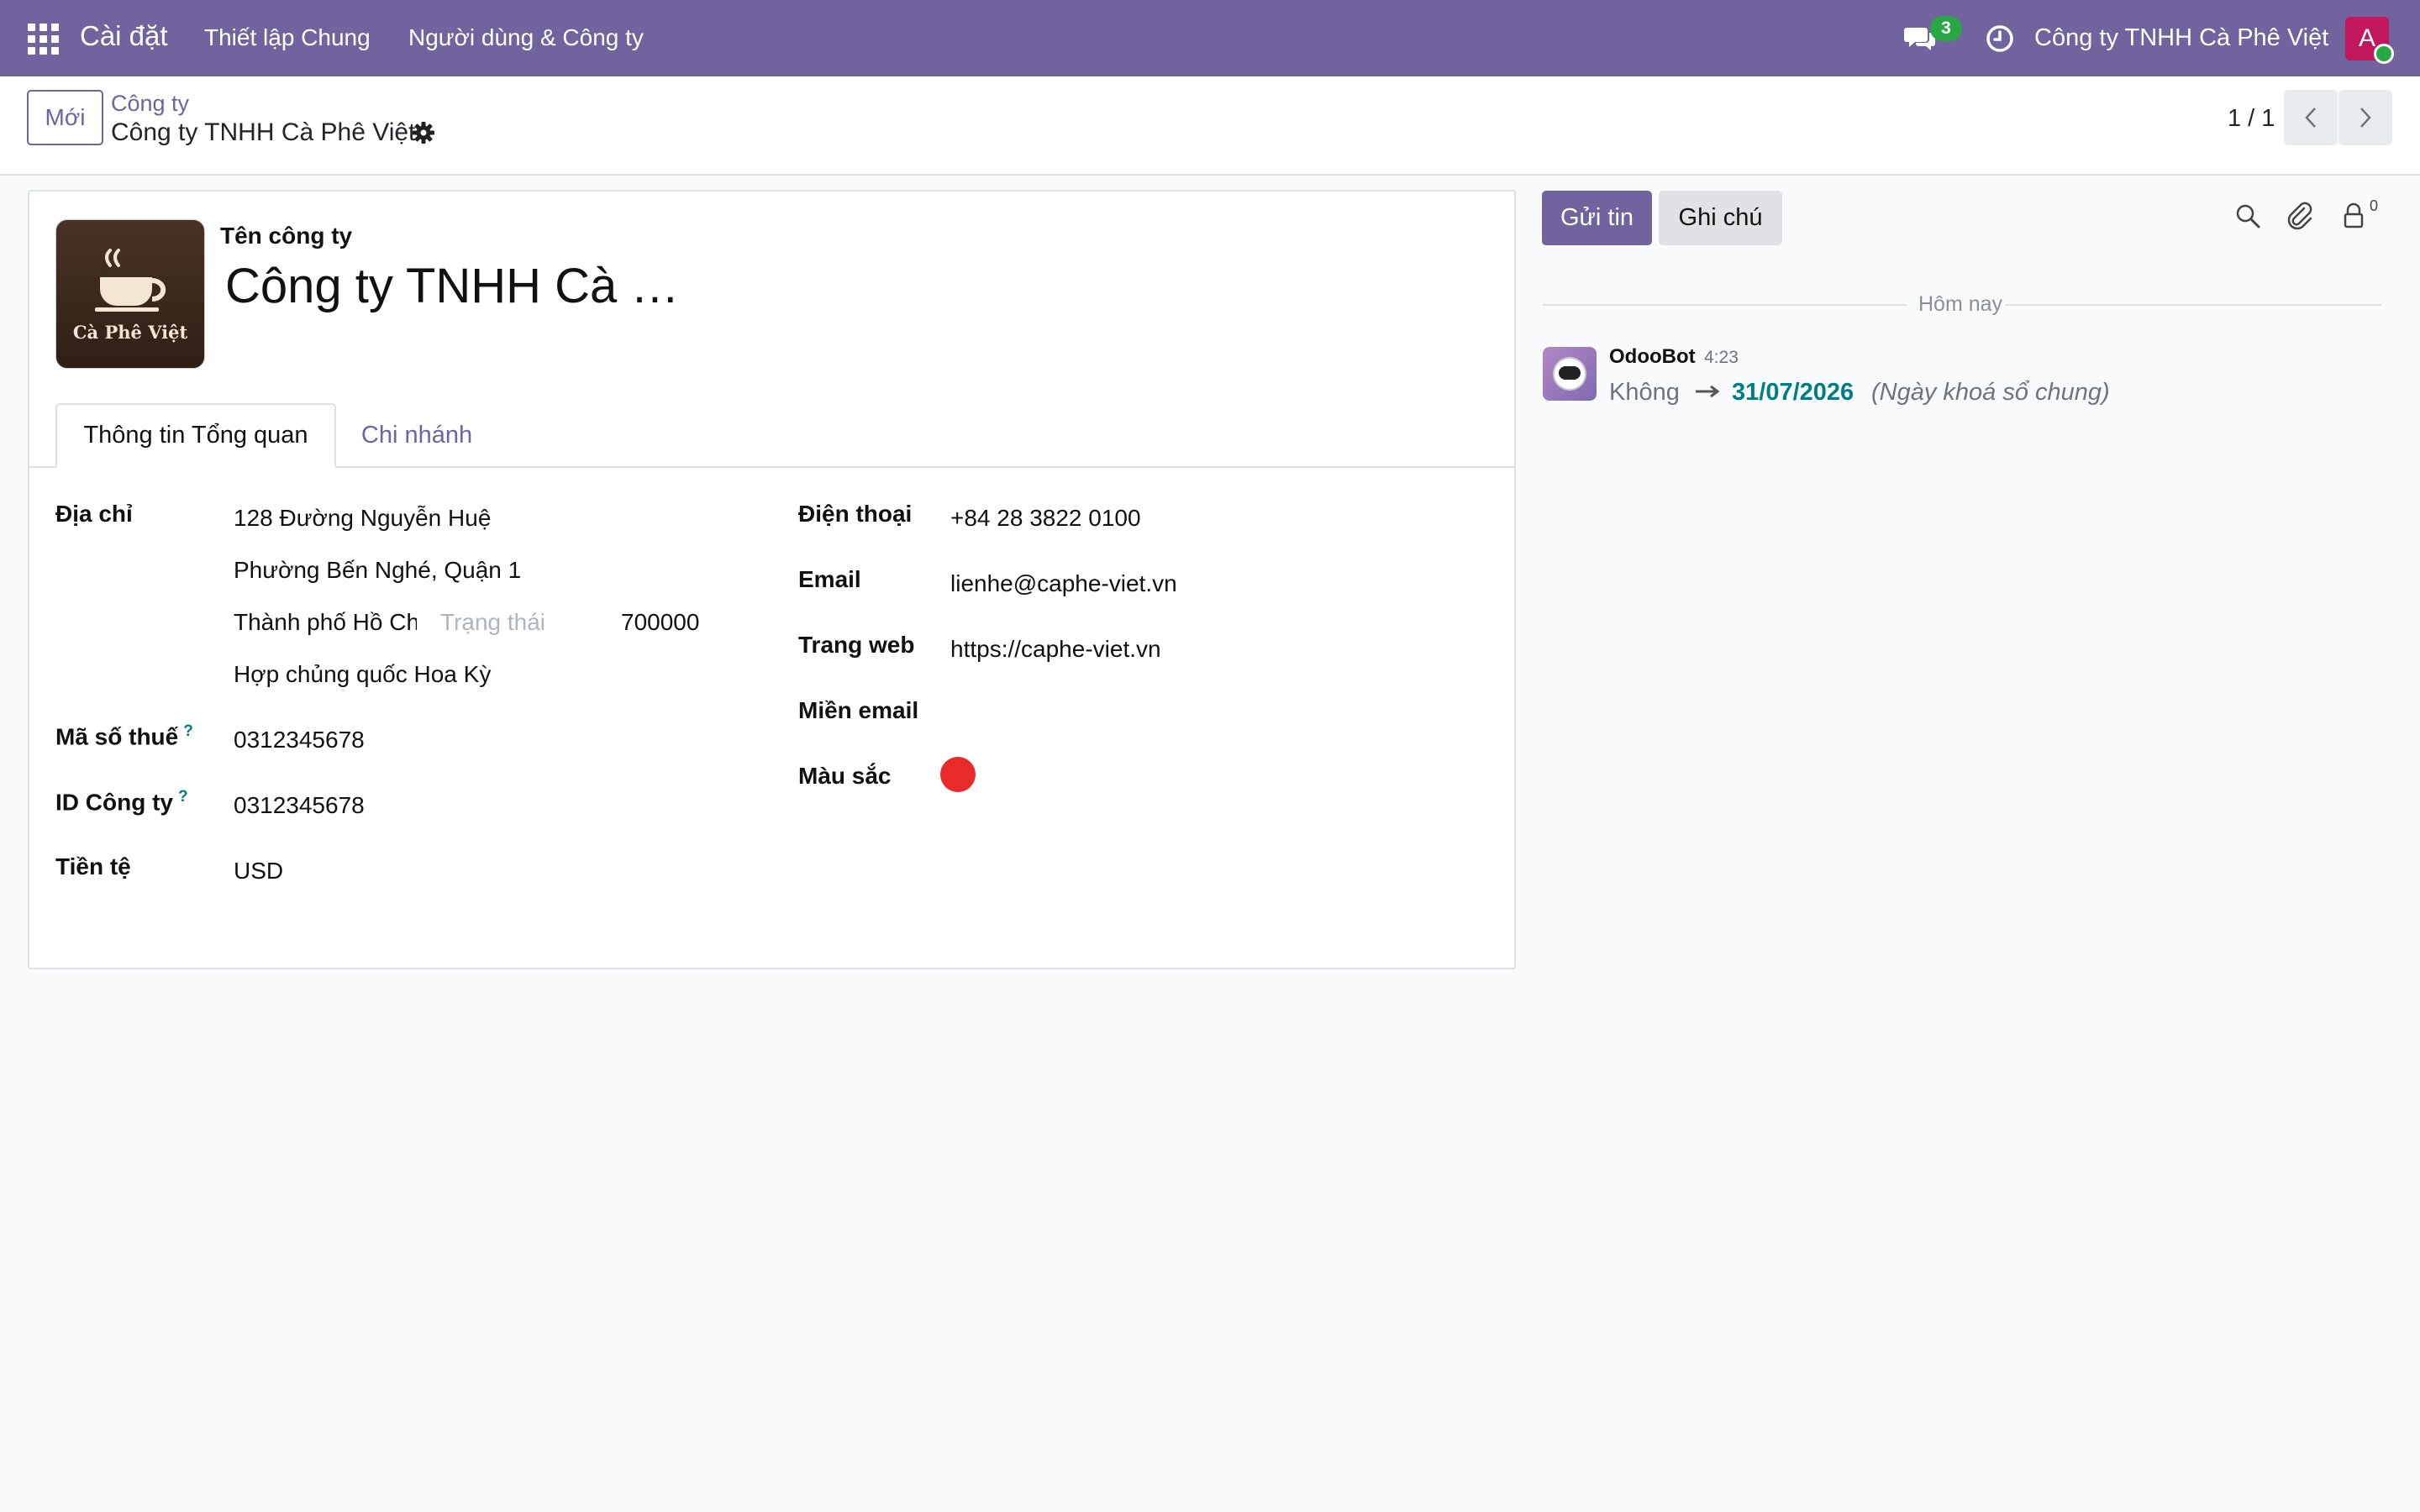 The image size is (2420, 1512). I want to click on chevron-left-icon, so click(2310, 118).